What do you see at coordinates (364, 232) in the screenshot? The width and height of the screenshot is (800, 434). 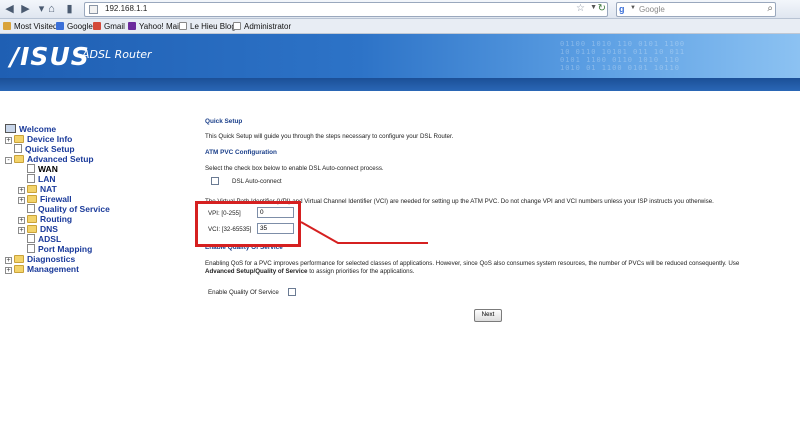 I see `annotation-arrow` at bounding box center [364, 232].